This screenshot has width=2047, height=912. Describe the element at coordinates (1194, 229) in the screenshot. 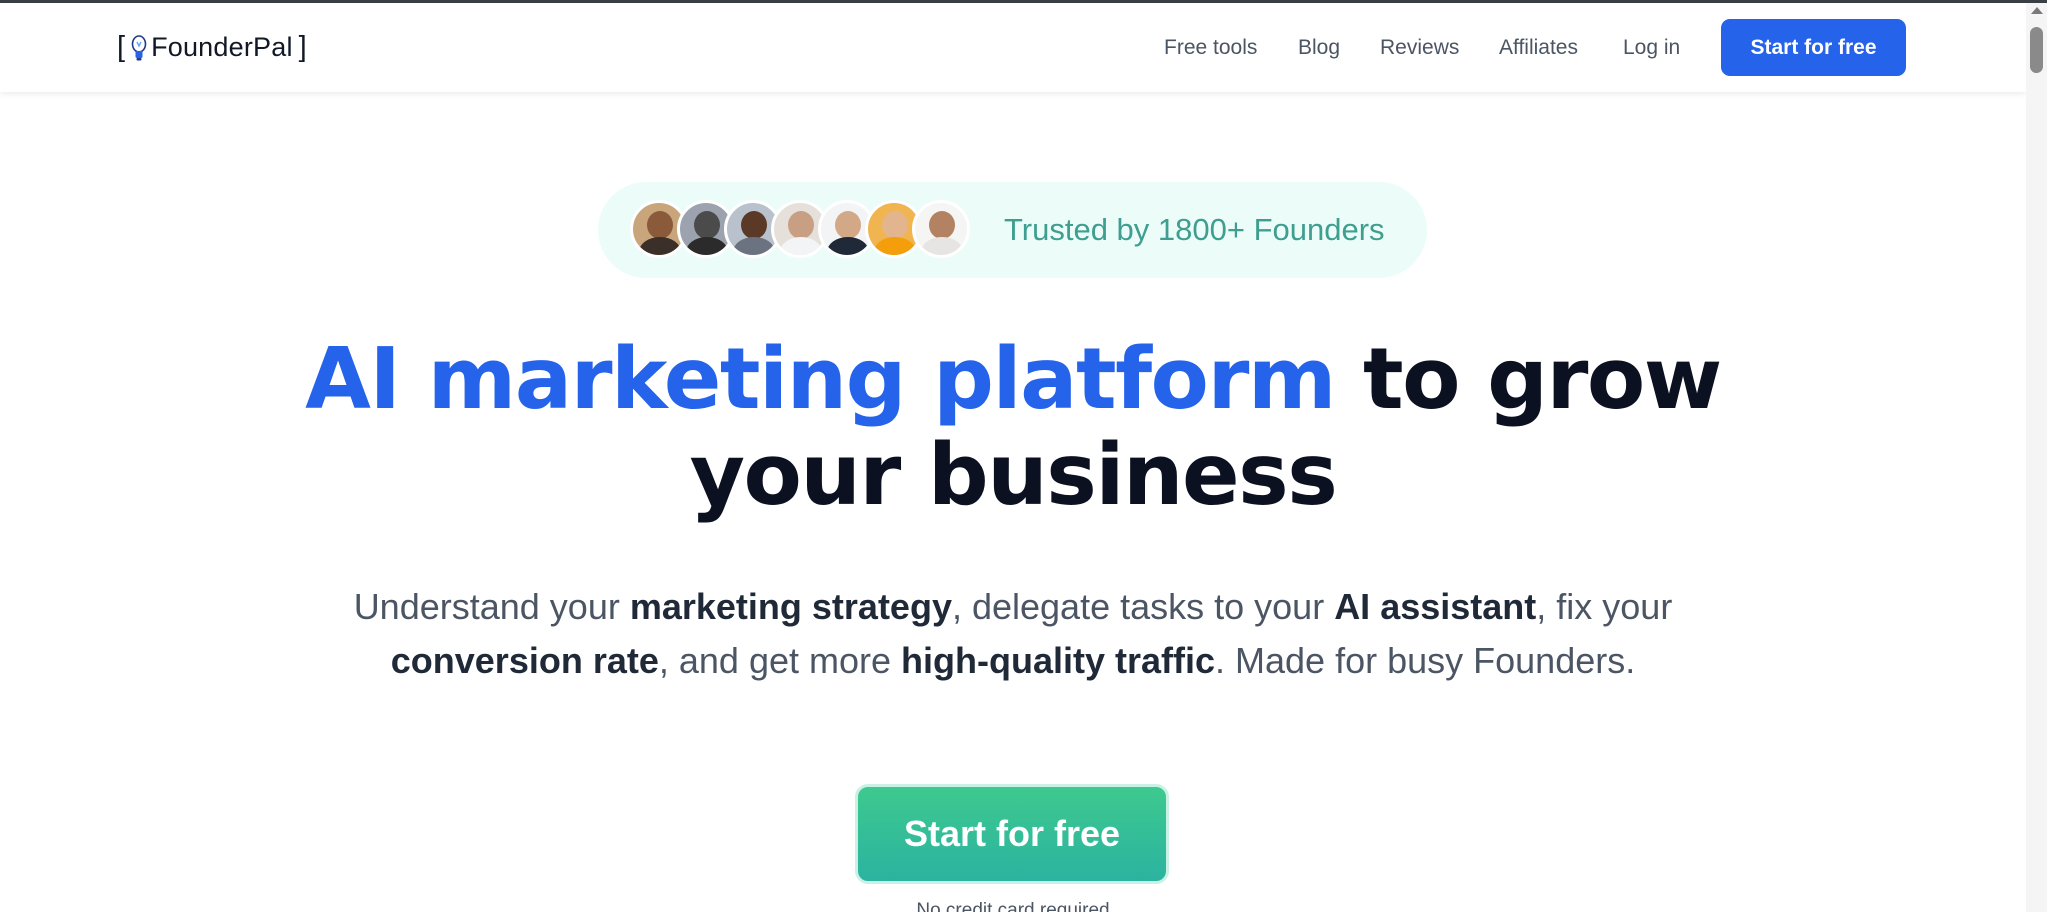

I see `trust-text: Trusted by 1800+ Founders` at that location.